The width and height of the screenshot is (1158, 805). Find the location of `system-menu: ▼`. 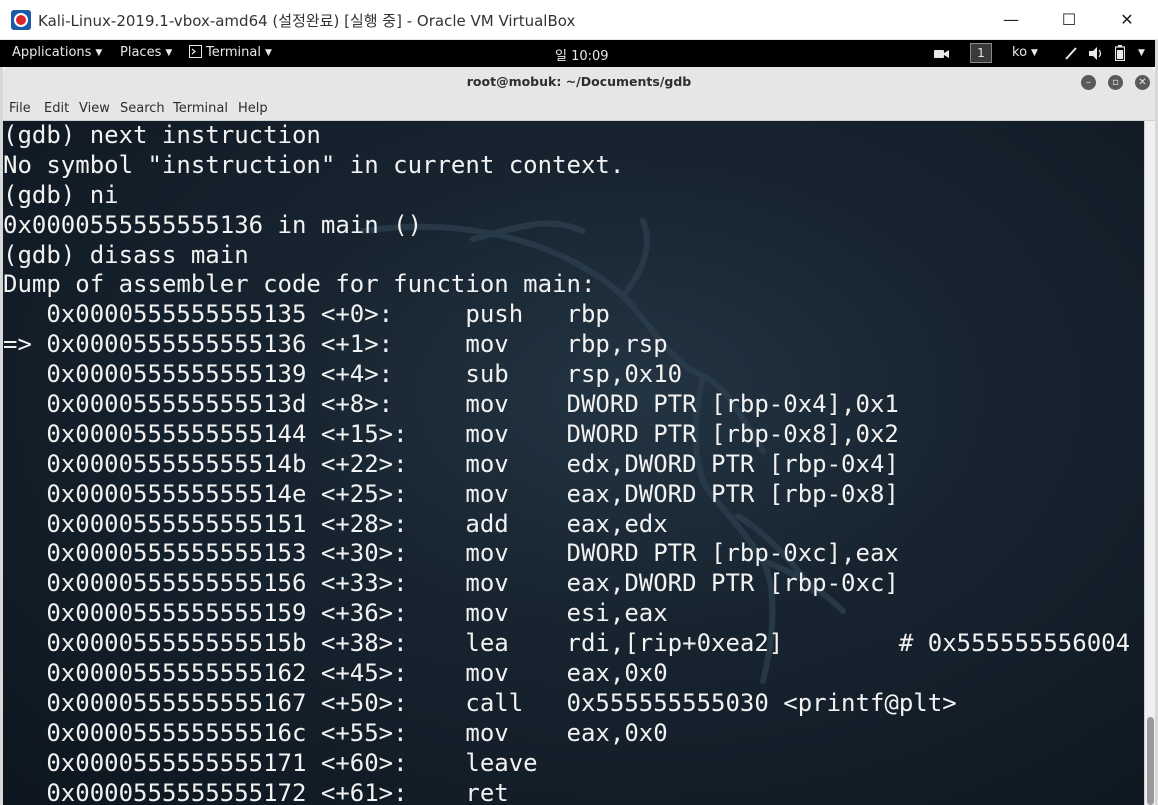

system-menu: ▼ is located at coordinates (1139, 52).